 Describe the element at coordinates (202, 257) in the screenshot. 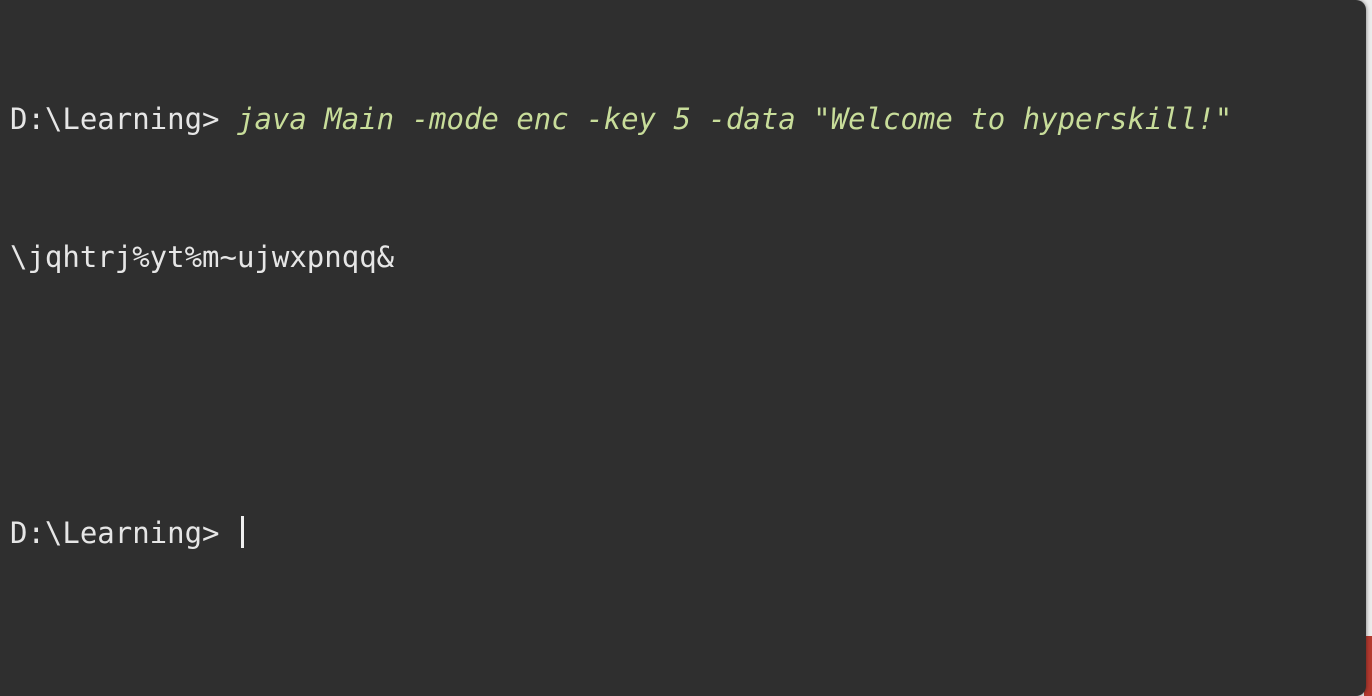

I see `terminal-output-text: \jqhtrj%yt%m~ujwxpnqq&` at that location.